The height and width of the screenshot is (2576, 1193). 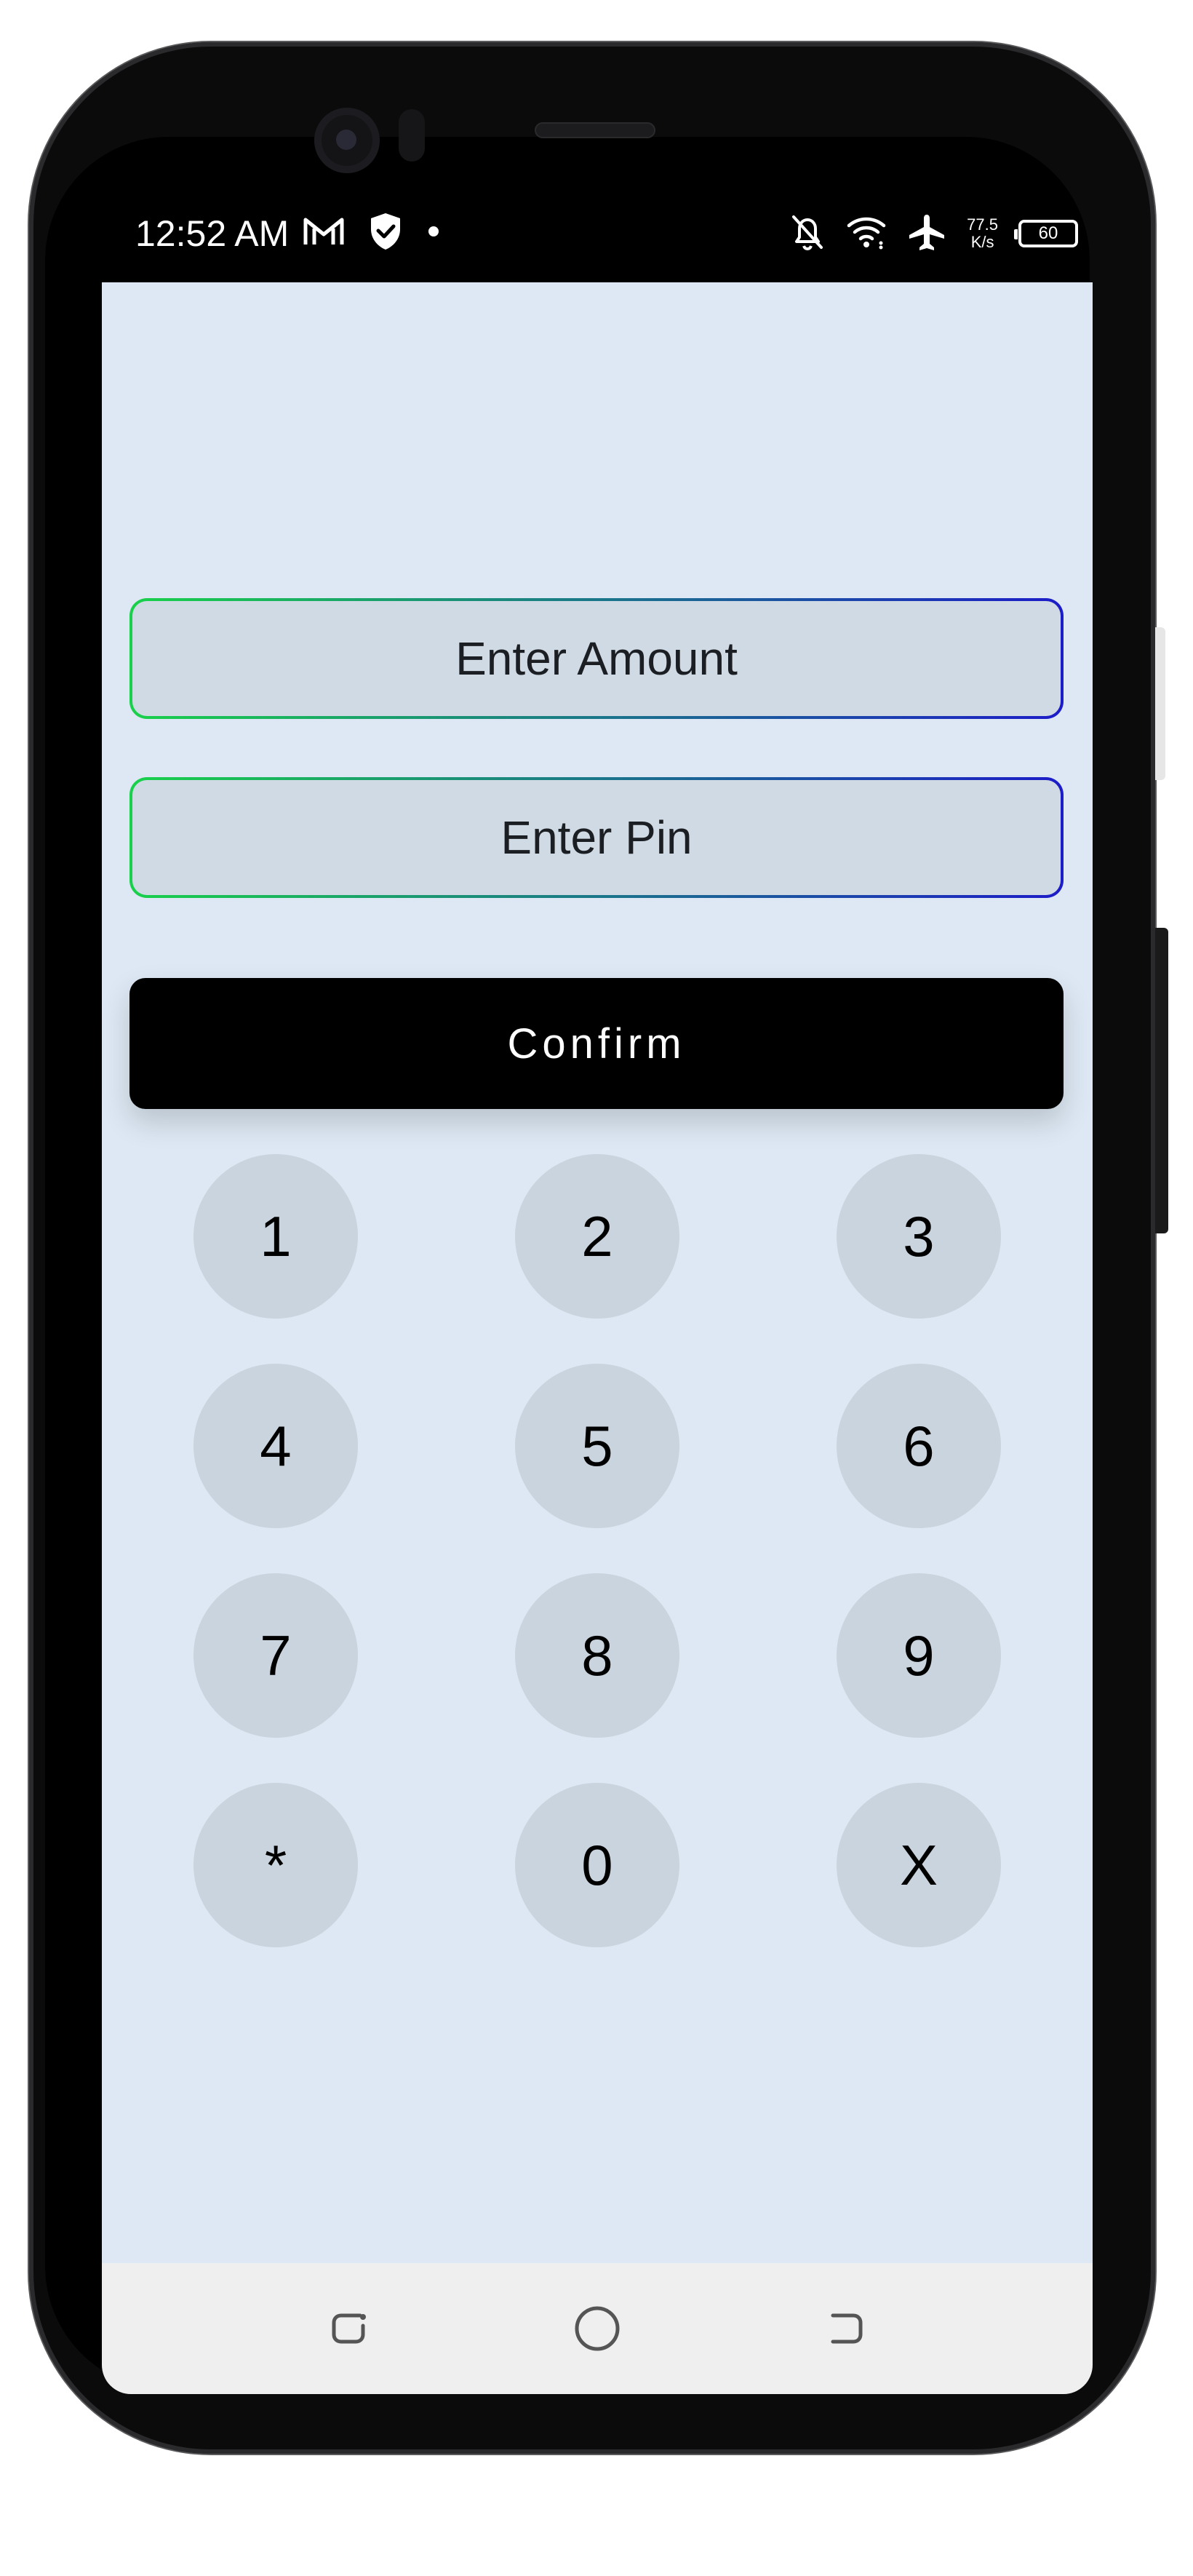 I want to click on airplane-icon, so click(x=927, y=233).